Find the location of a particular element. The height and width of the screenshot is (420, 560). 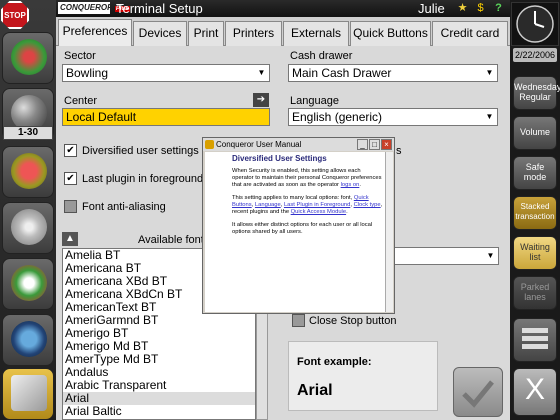

person-icon is located at coordinates (29, 339).